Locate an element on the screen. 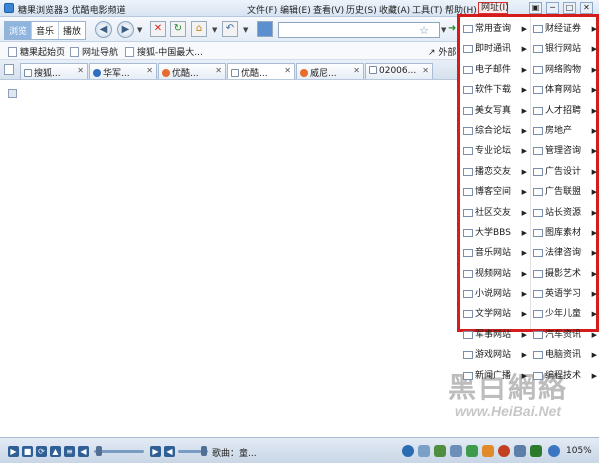 This screenshot has width=599, height=463. left-menu-item: 视频网站 ▶ is located at coordinates (495, 275).